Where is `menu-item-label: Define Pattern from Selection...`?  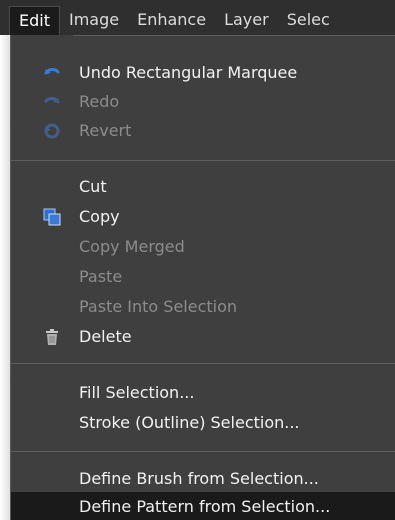
menu-item-label: Define Pattern from Selection... is located at coordinates (205, 506).